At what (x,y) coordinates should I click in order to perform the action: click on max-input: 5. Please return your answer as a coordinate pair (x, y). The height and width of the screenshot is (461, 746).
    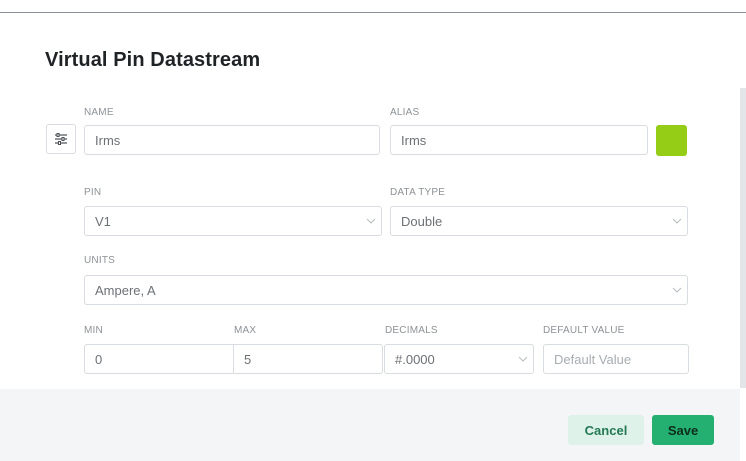
    Looking at the image, I should click on (308, 359).